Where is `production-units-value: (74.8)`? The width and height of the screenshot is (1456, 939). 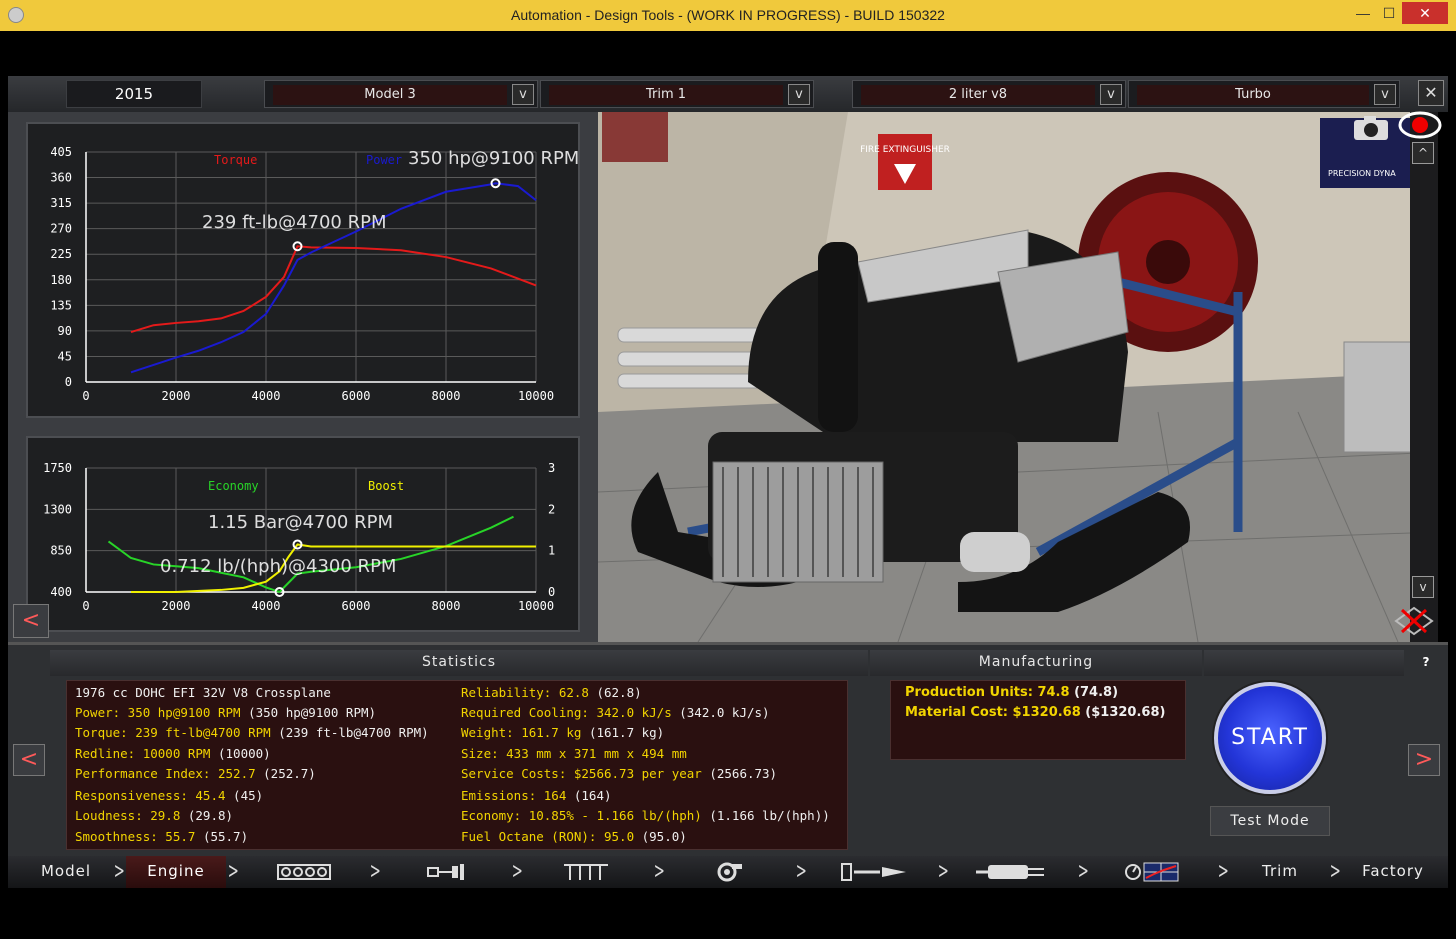
production-units-value: (74.8) is located at coordinates (1094, 692).